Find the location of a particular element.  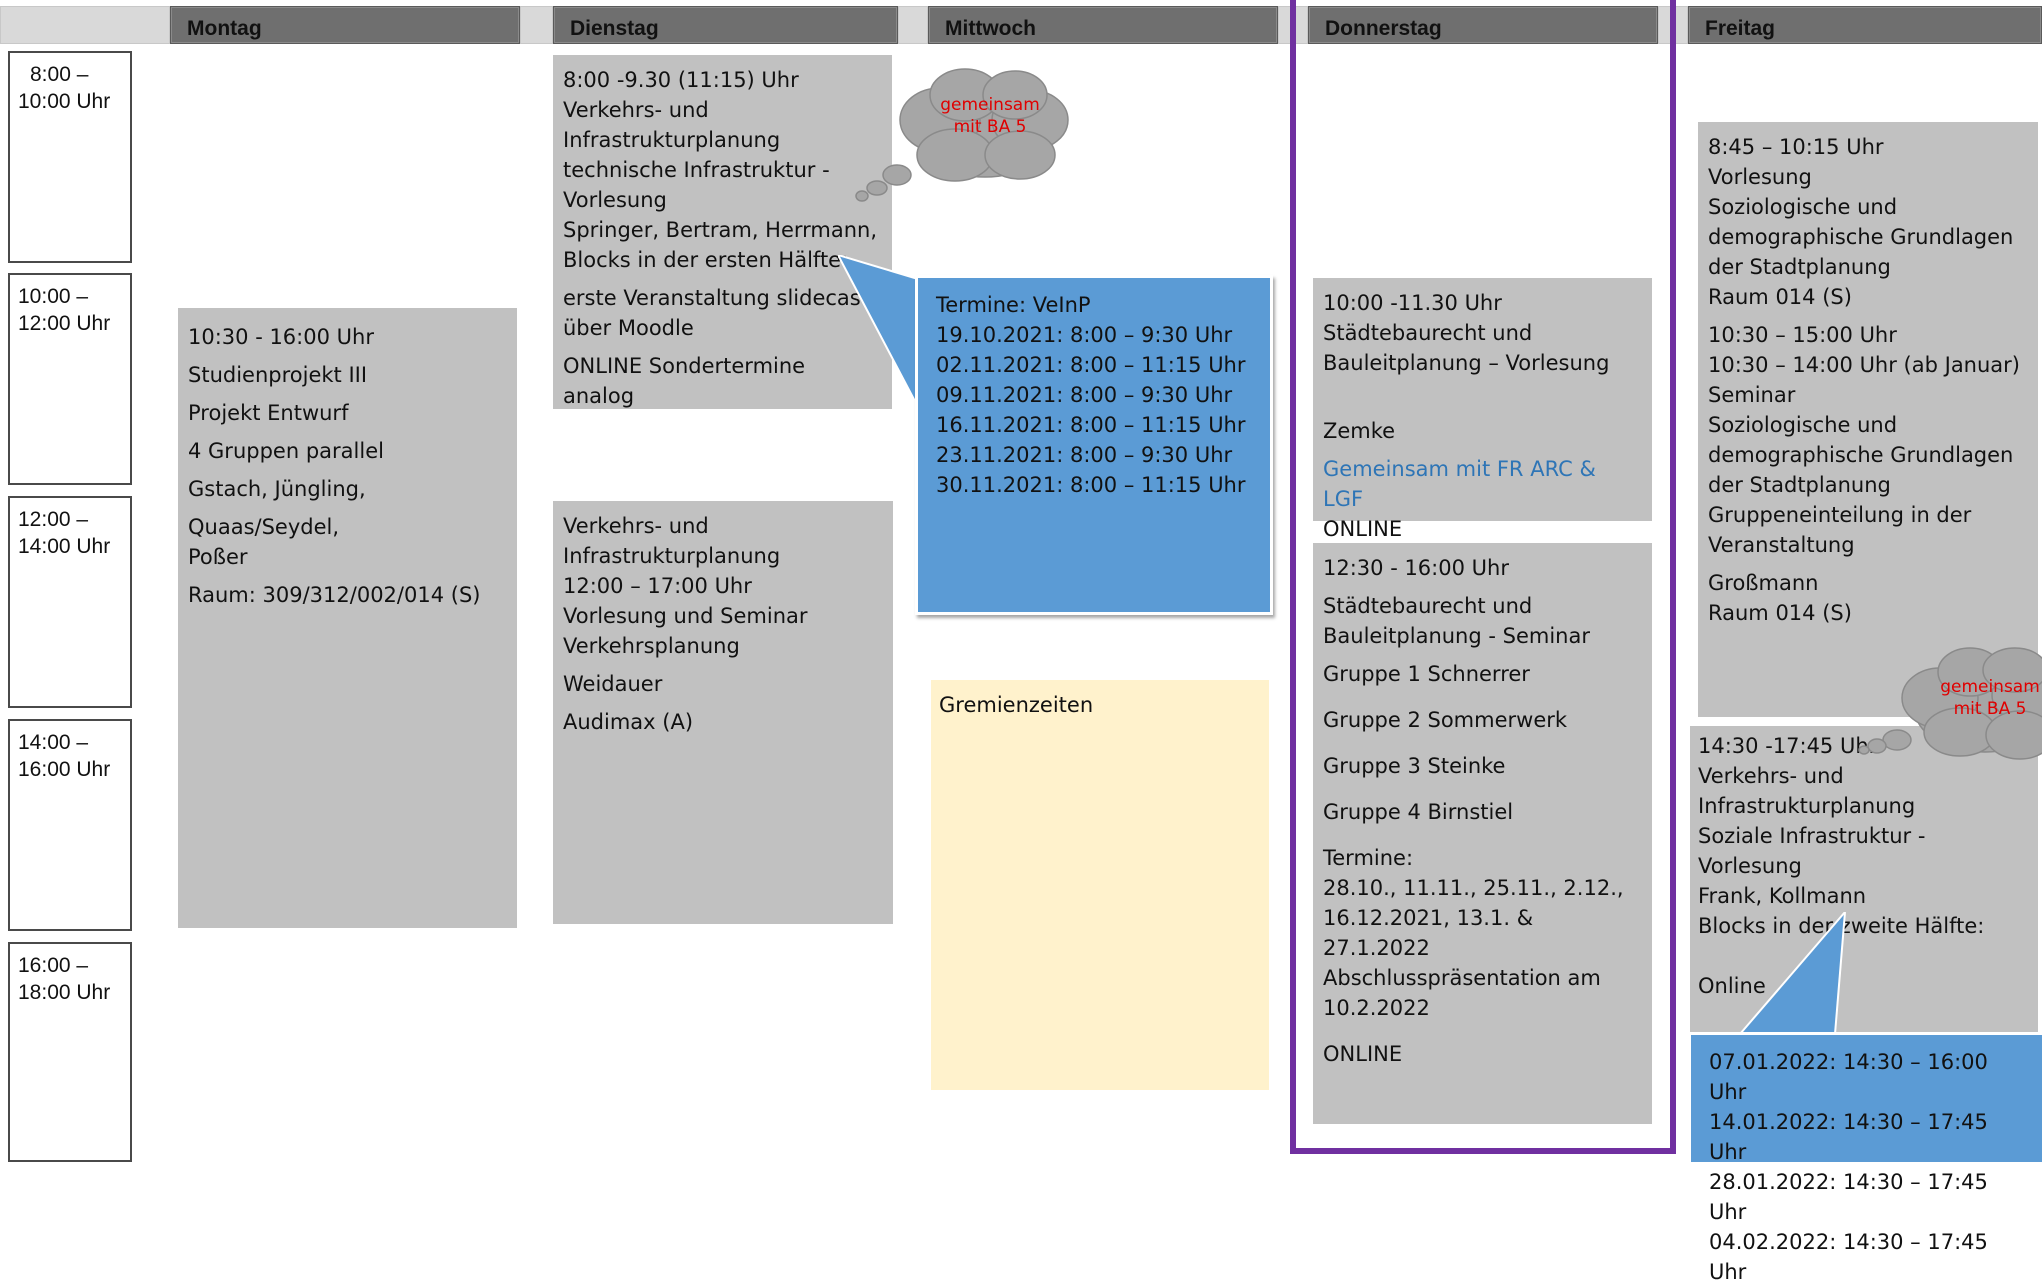

event-line: 8:00 -9.30 (11:15) Uhr is located at coordinates (681, 80).